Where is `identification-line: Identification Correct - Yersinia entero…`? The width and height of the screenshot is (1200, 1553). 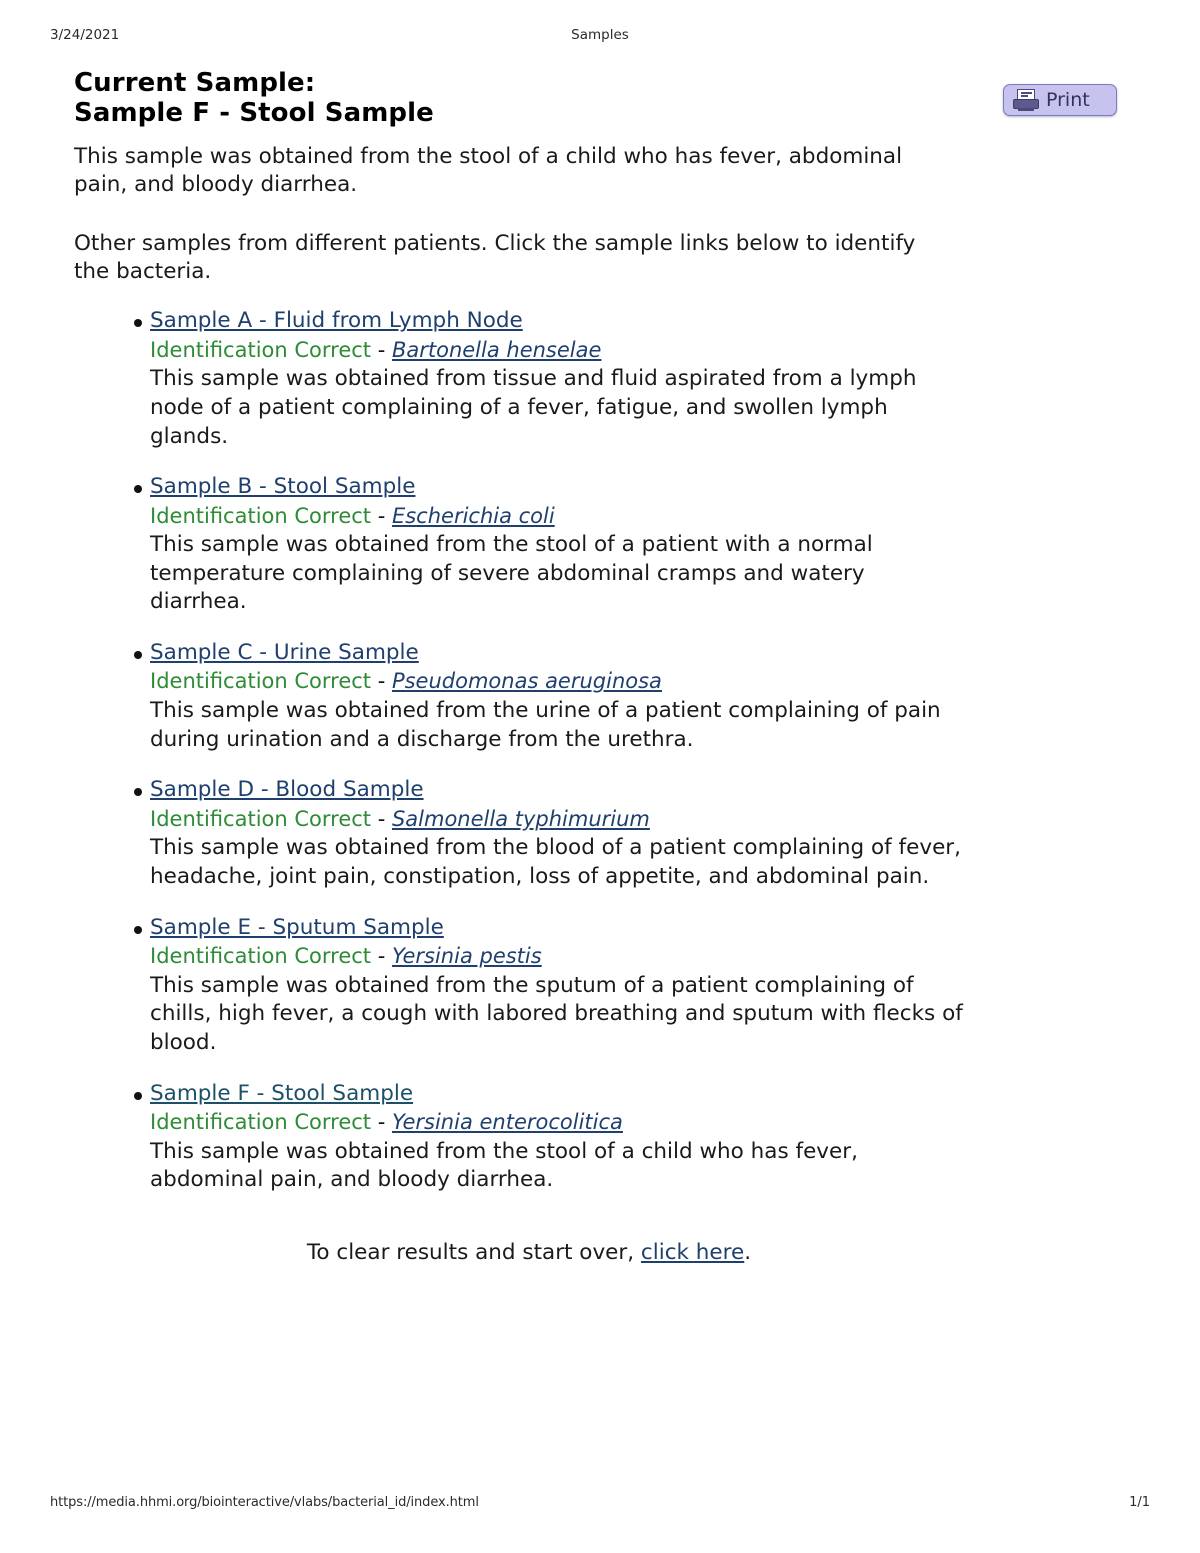
identification-line: Identification Correct - Yersinia entero… is located at coordinates (557, 1123).